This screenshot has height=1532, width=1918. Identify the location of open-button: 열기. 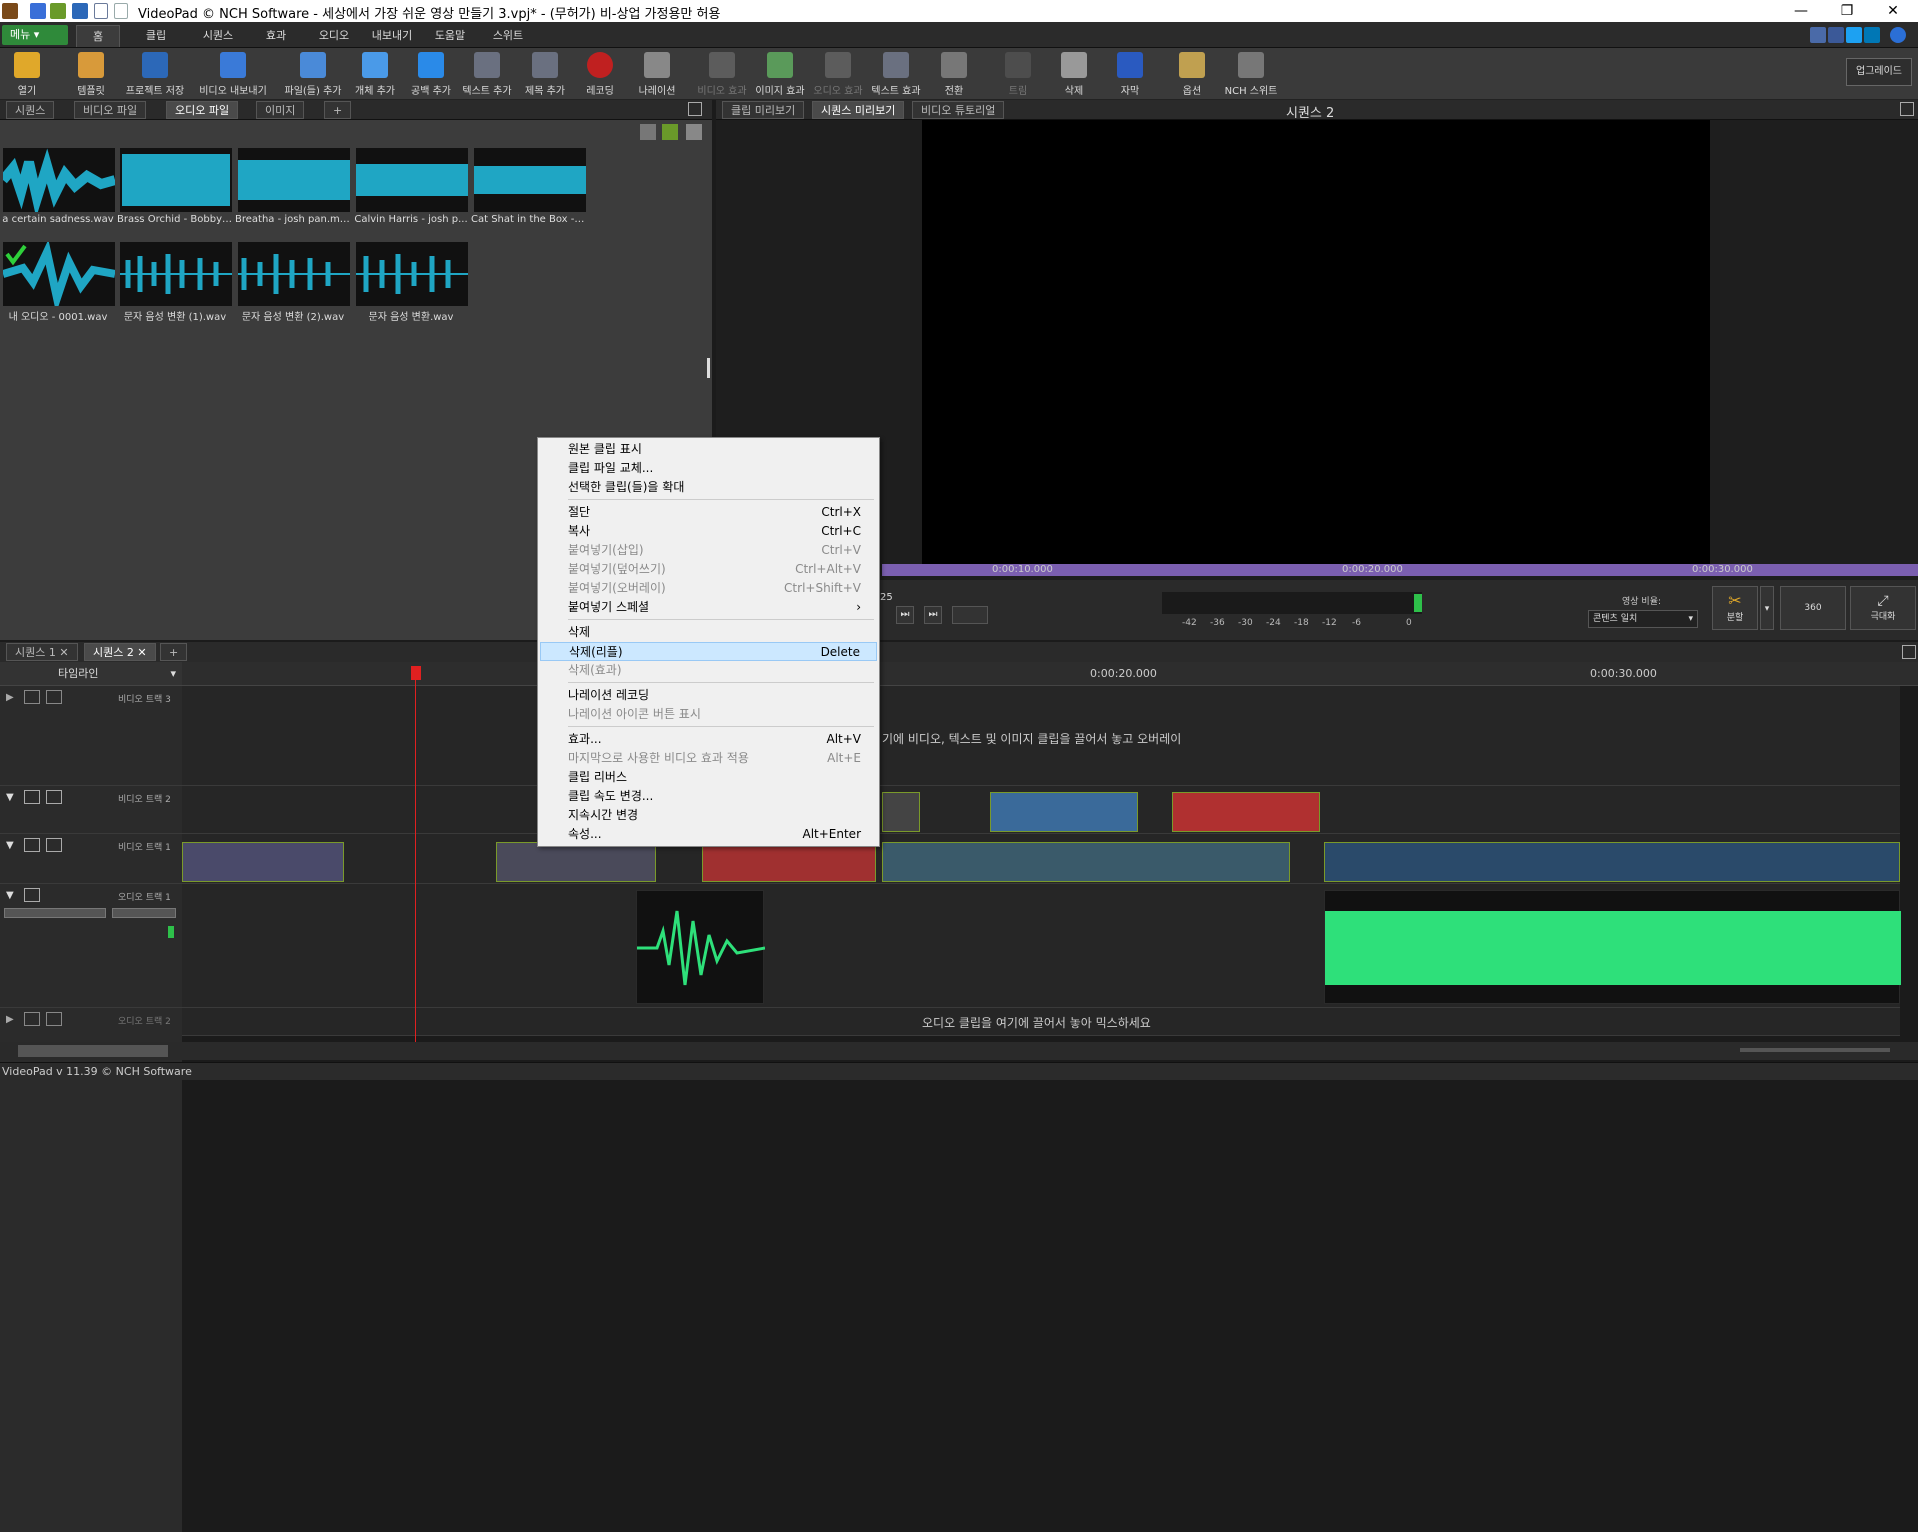
(27, 74).